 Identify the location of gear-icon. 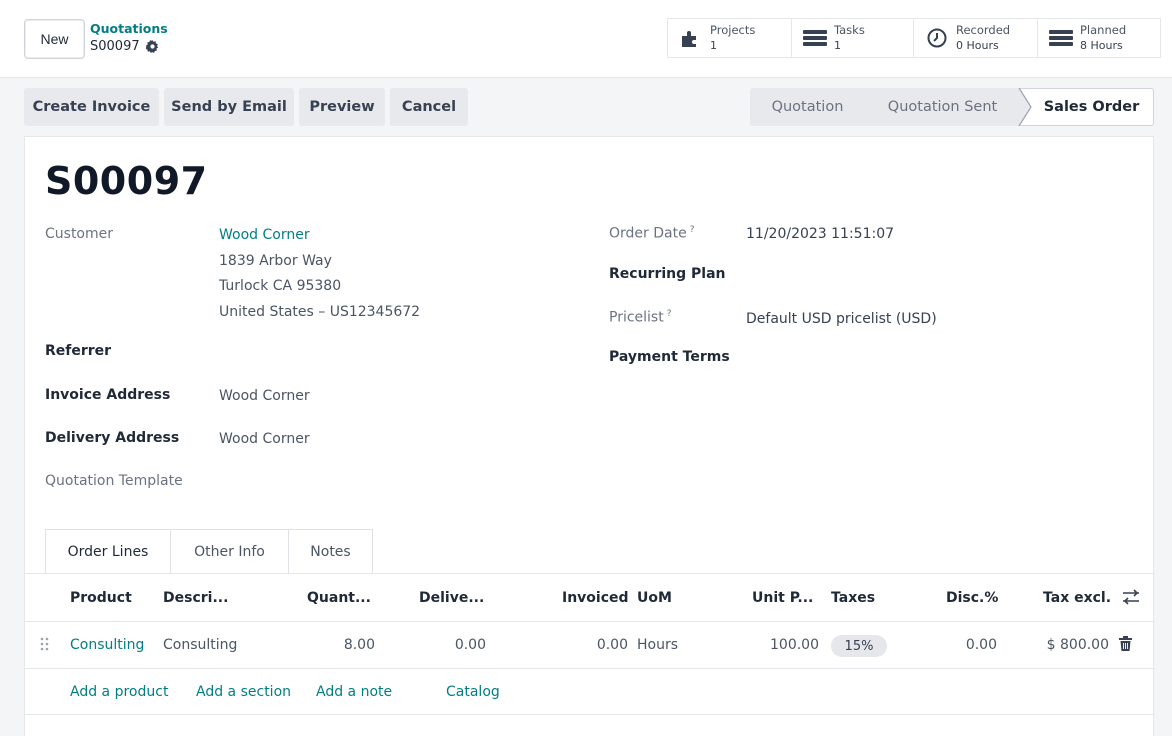
(152, 46).